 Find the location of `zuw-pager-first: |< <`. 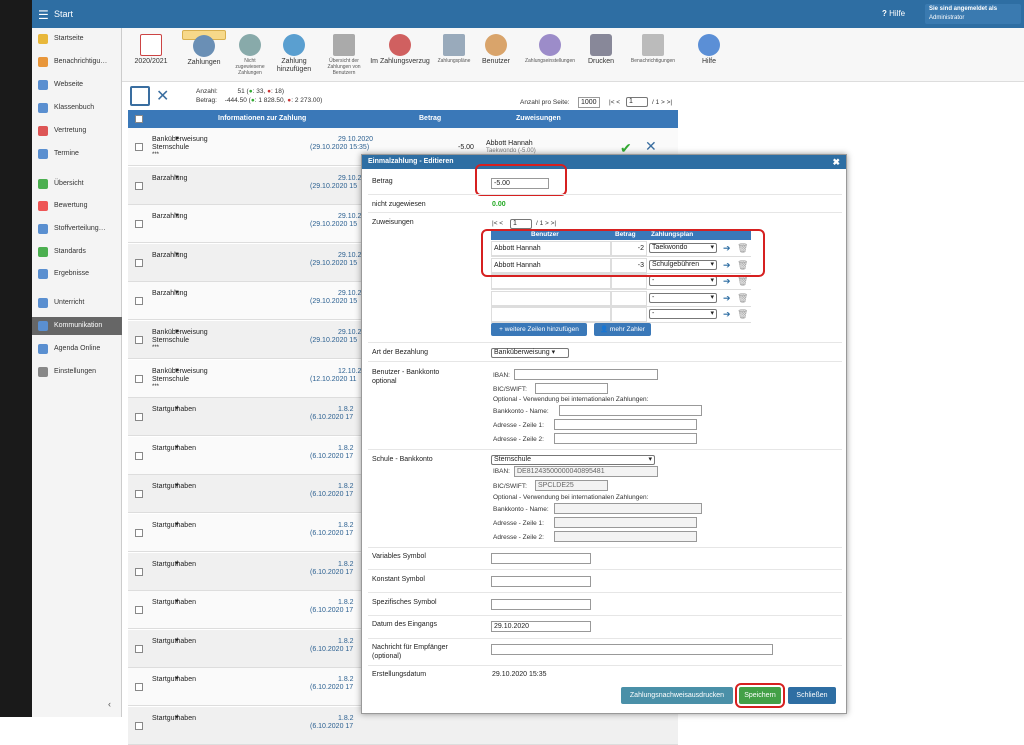

zuw-pager-first: |< < is located at coordinates (497, 223).